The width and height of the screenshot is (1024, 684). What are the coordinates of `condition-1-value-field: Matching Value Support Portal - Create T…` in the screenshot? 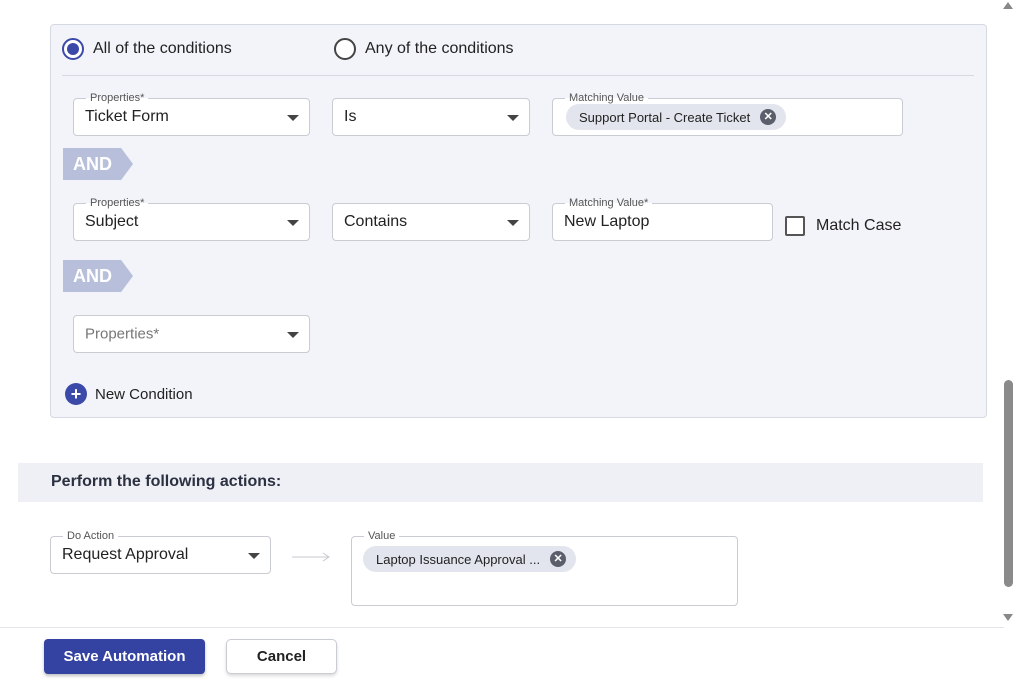 It's located at (727, 113).